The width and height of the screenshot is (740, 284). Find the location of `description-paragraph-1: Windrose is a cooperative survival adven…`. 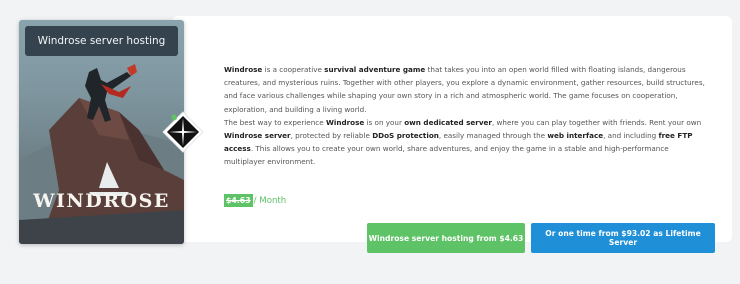

description-paragraph-1: Windrose is a cooperative survival adven… is located at coordinates (467, 89).